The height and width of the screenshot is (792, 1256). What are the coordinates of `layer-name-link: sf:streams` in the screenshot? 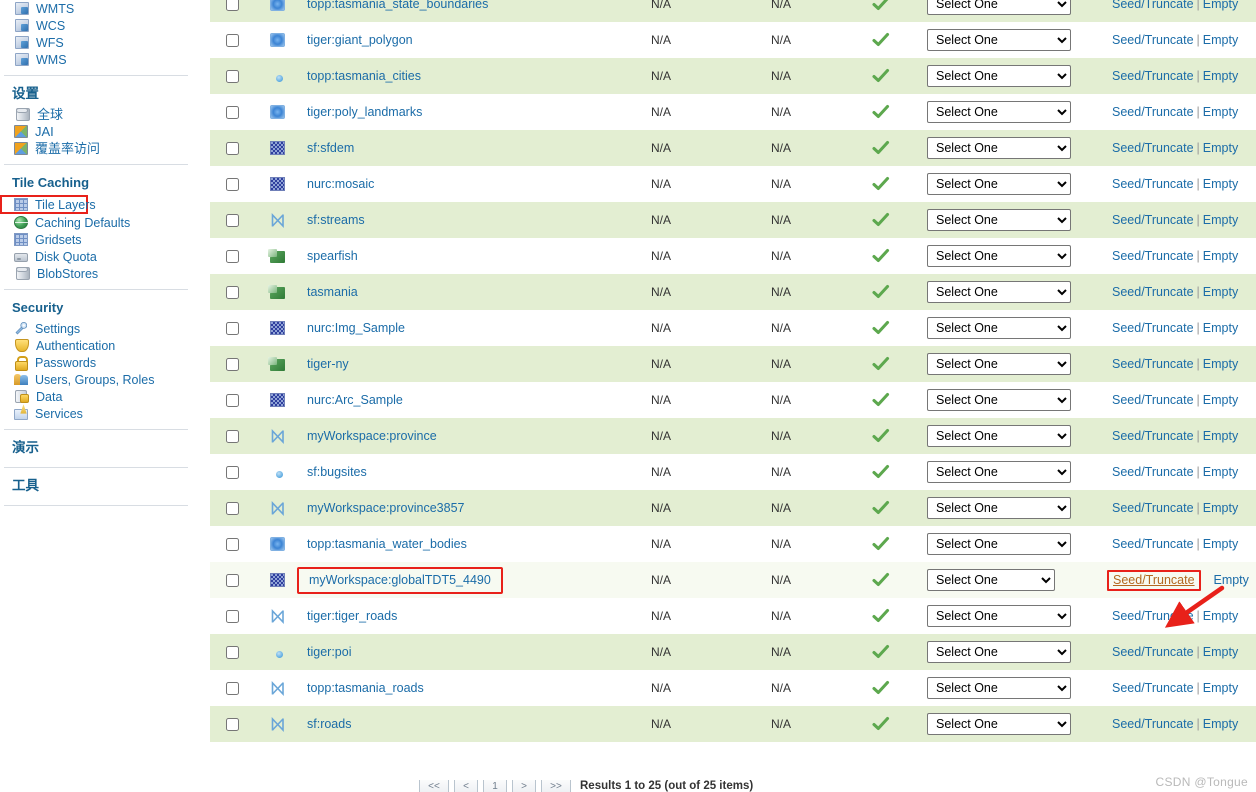 It's located at (336, 220).